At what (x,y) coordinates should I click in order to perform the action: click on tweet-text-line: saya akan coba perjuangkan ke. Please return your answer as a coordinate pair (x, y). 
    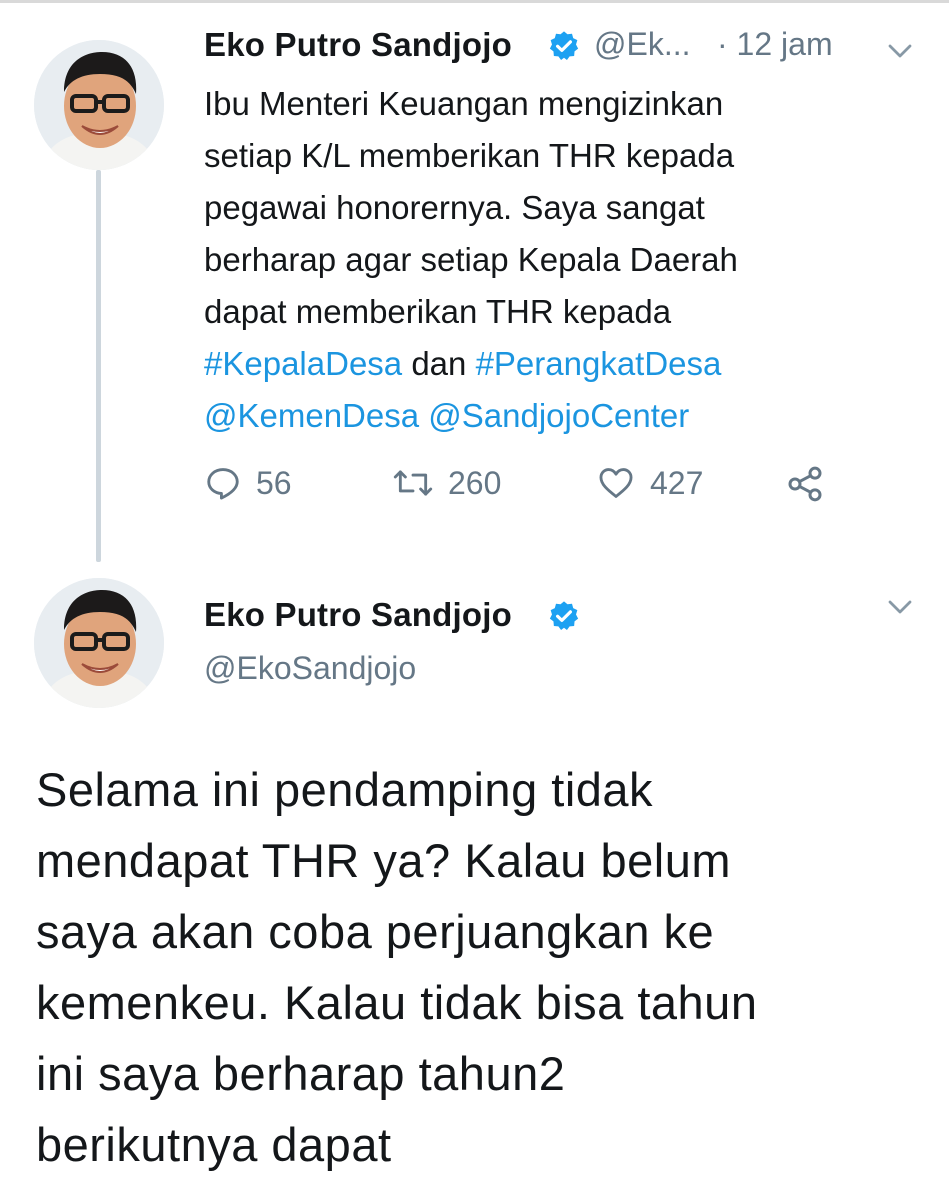
    Looking at the image, I should click on (375, 931).